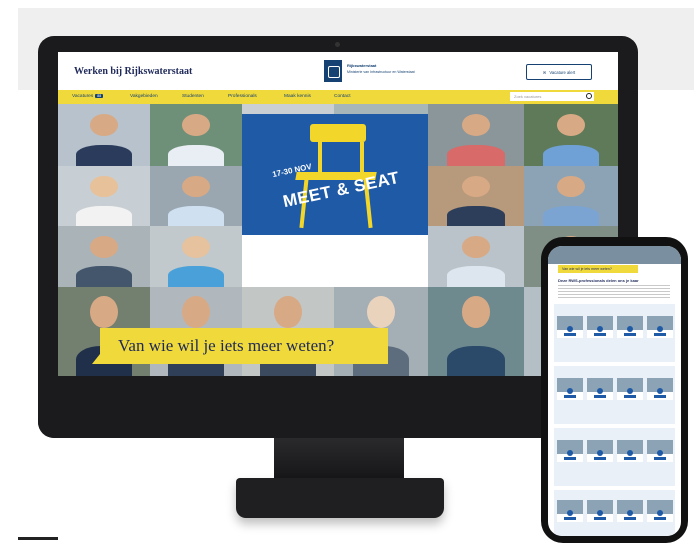 This screenshot has height=545, width=694. Describe the element at coordinates (337, 44) in the screenshot. I see `camera-dot` at that location.